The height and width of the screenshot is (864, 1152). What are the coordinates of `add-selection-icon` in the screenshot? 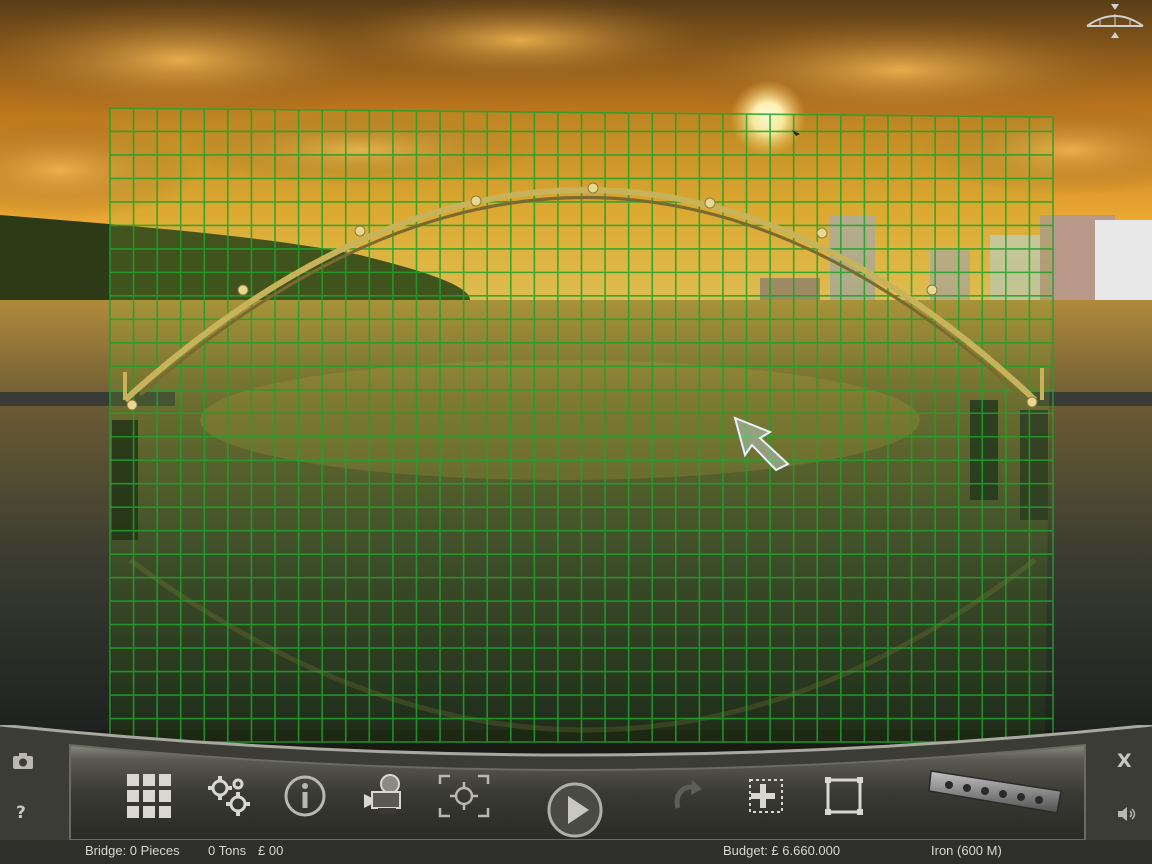 It's located at (766, 796).